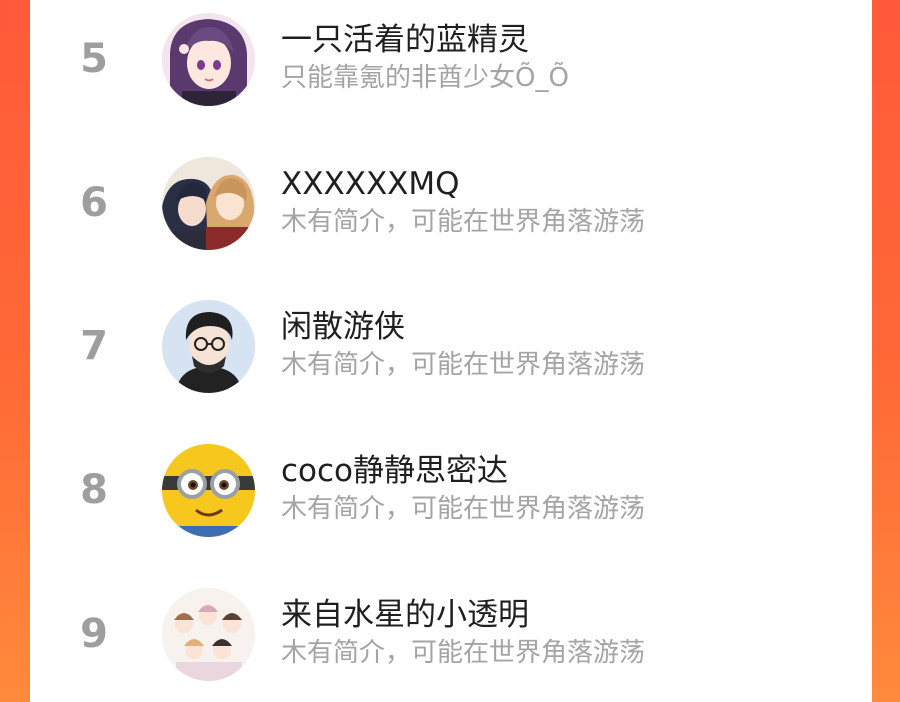 The height and width of the screenshot is (702, 900). What do you see at coordinates (405, 615) in the screenshot?
I see `user-name: 来自水星的小透明` at bounding box center [405, 615].